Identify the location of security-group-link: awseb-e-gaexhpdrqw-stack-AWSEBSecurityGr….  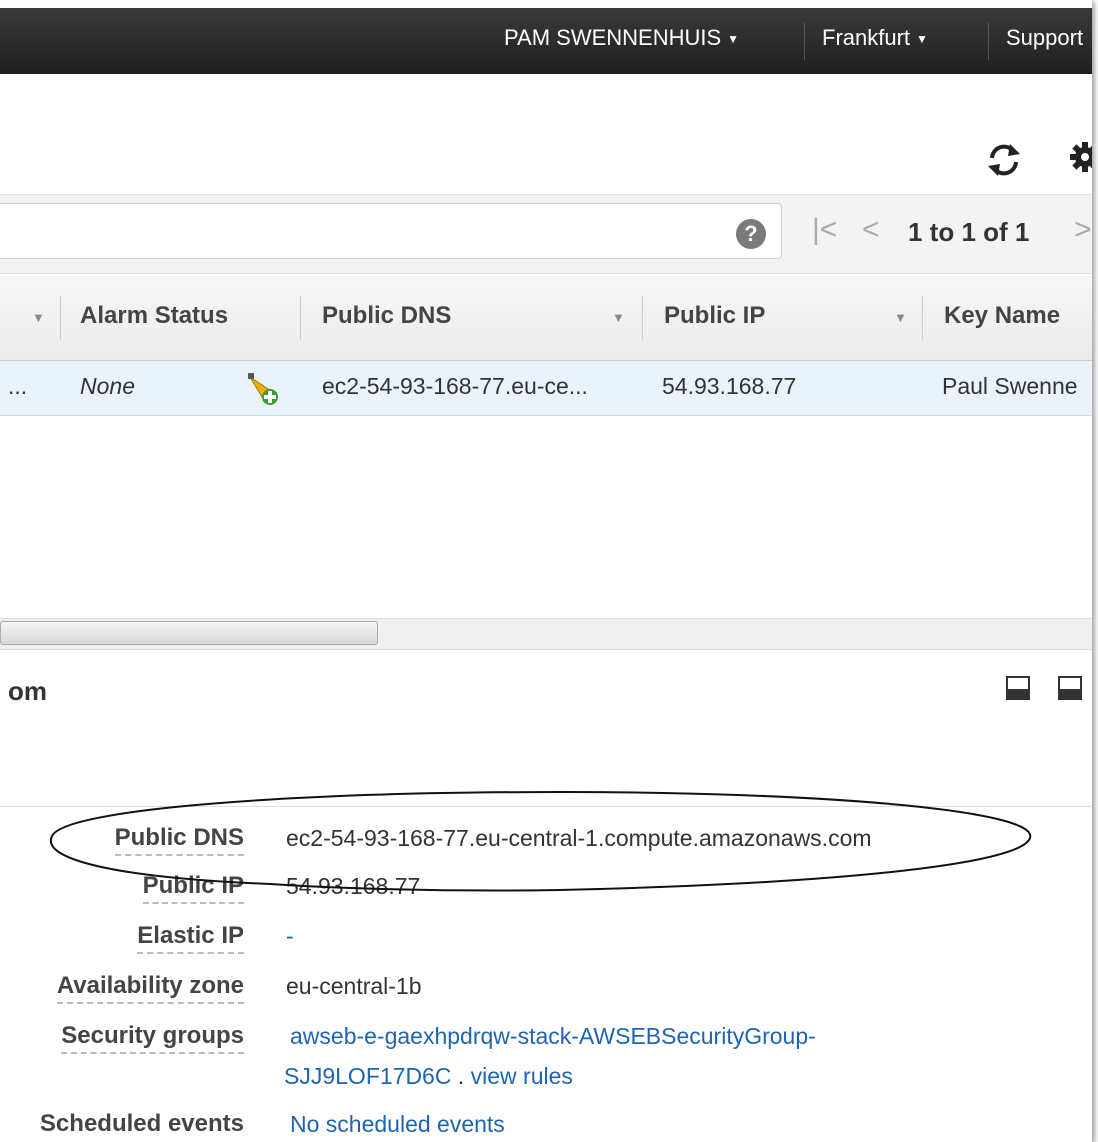
(553, 1036).